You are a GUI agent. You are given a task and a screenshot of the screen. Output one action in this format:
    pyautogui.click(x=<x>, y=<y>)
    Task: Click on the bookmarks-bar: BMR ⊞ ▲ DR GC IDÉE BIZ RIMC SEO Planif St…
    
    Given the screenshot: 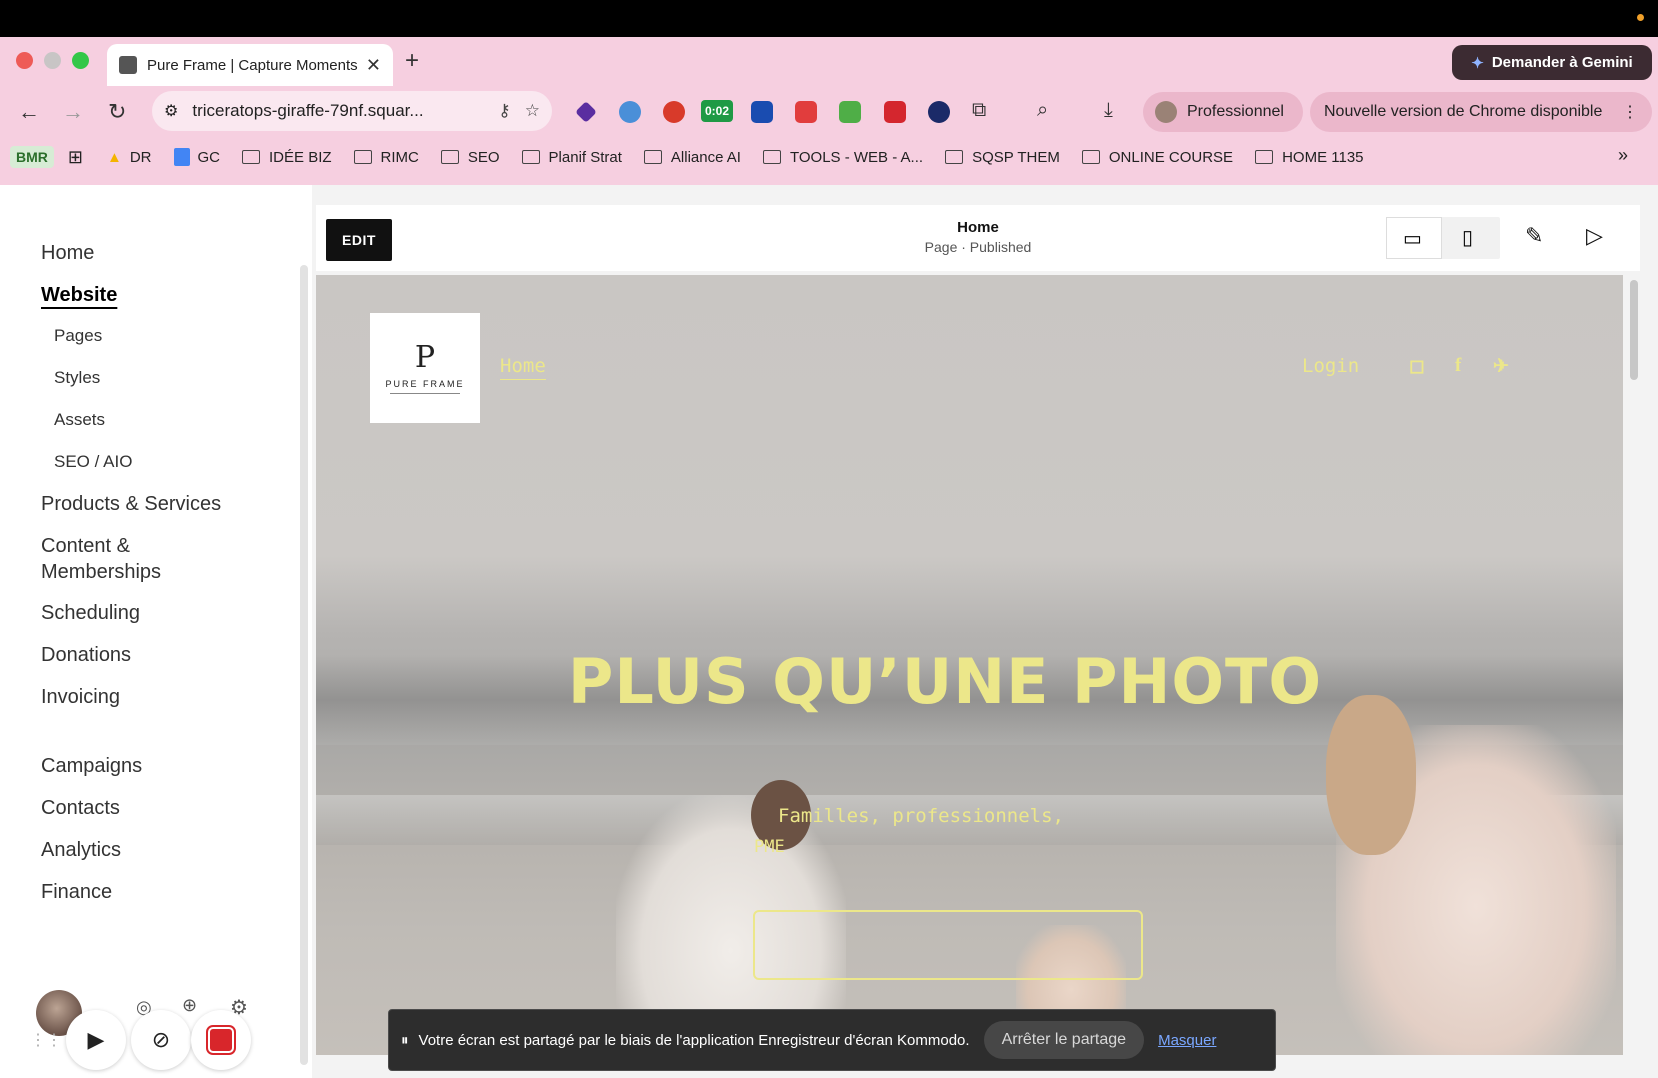 What is the action you would take?
    pyautogui.click(x=829, y=157)
    